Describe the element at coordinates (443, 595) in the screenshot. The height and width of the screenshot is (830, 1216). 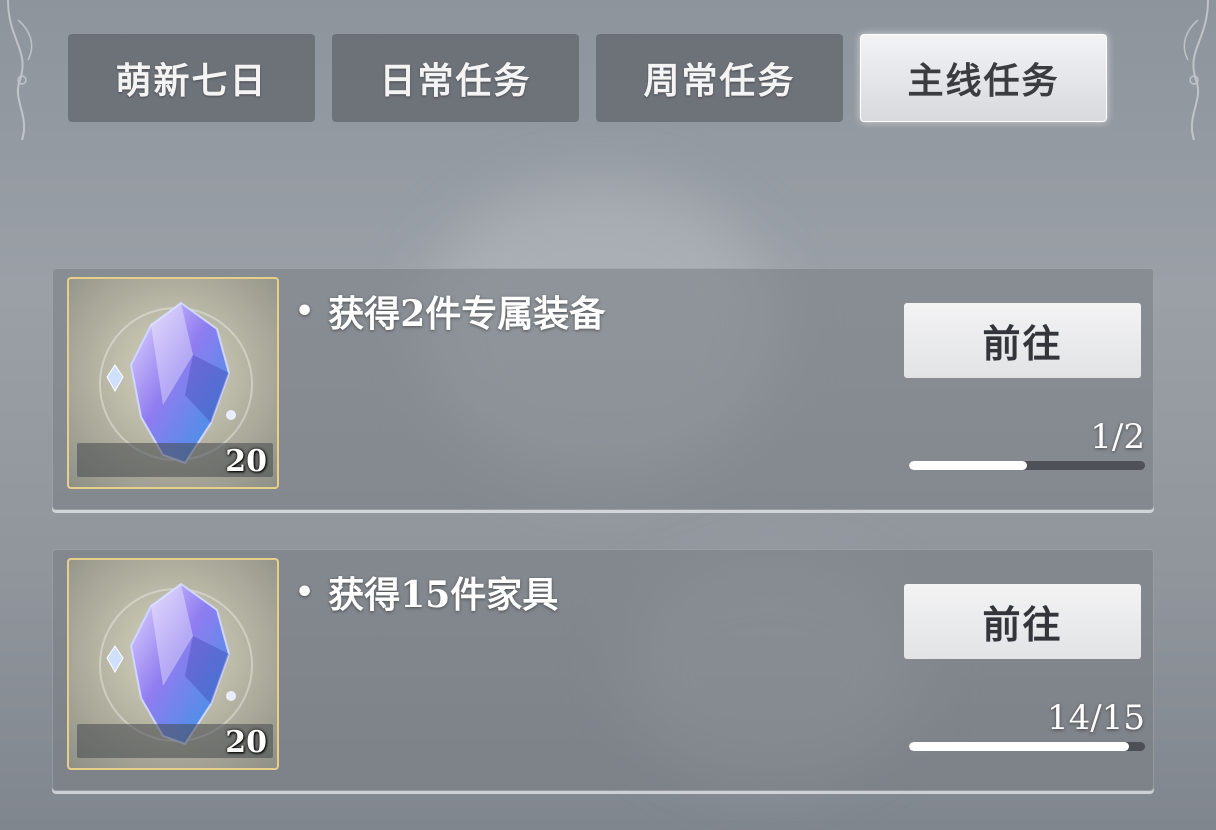
I see `task-description-text: 获得15件家具` at that location.